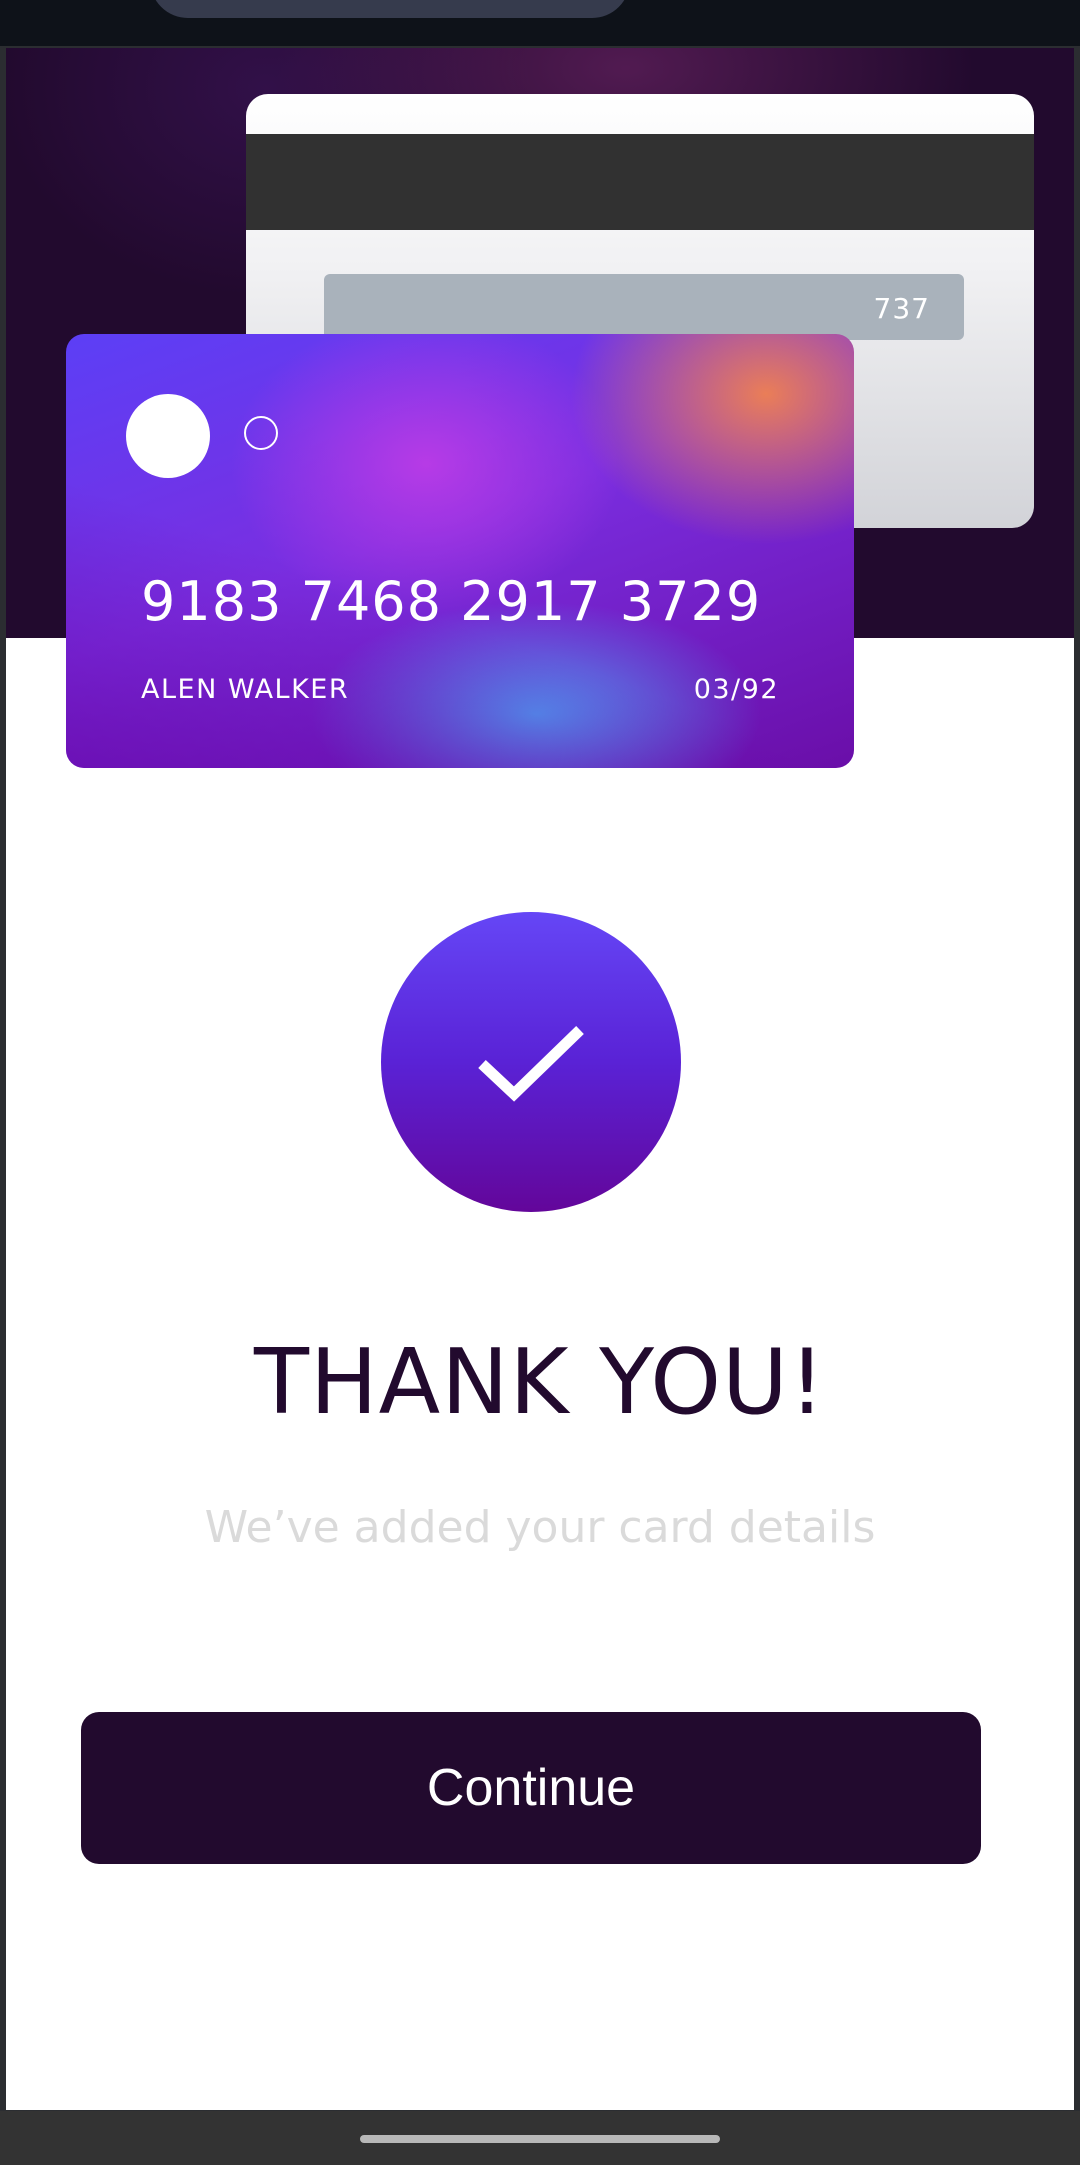 The image size is (1080, 2165). Describe the element at coordinates (451, 601) in the screenshot. I see `card-number: 9183 7468 2917 3729` at that location.